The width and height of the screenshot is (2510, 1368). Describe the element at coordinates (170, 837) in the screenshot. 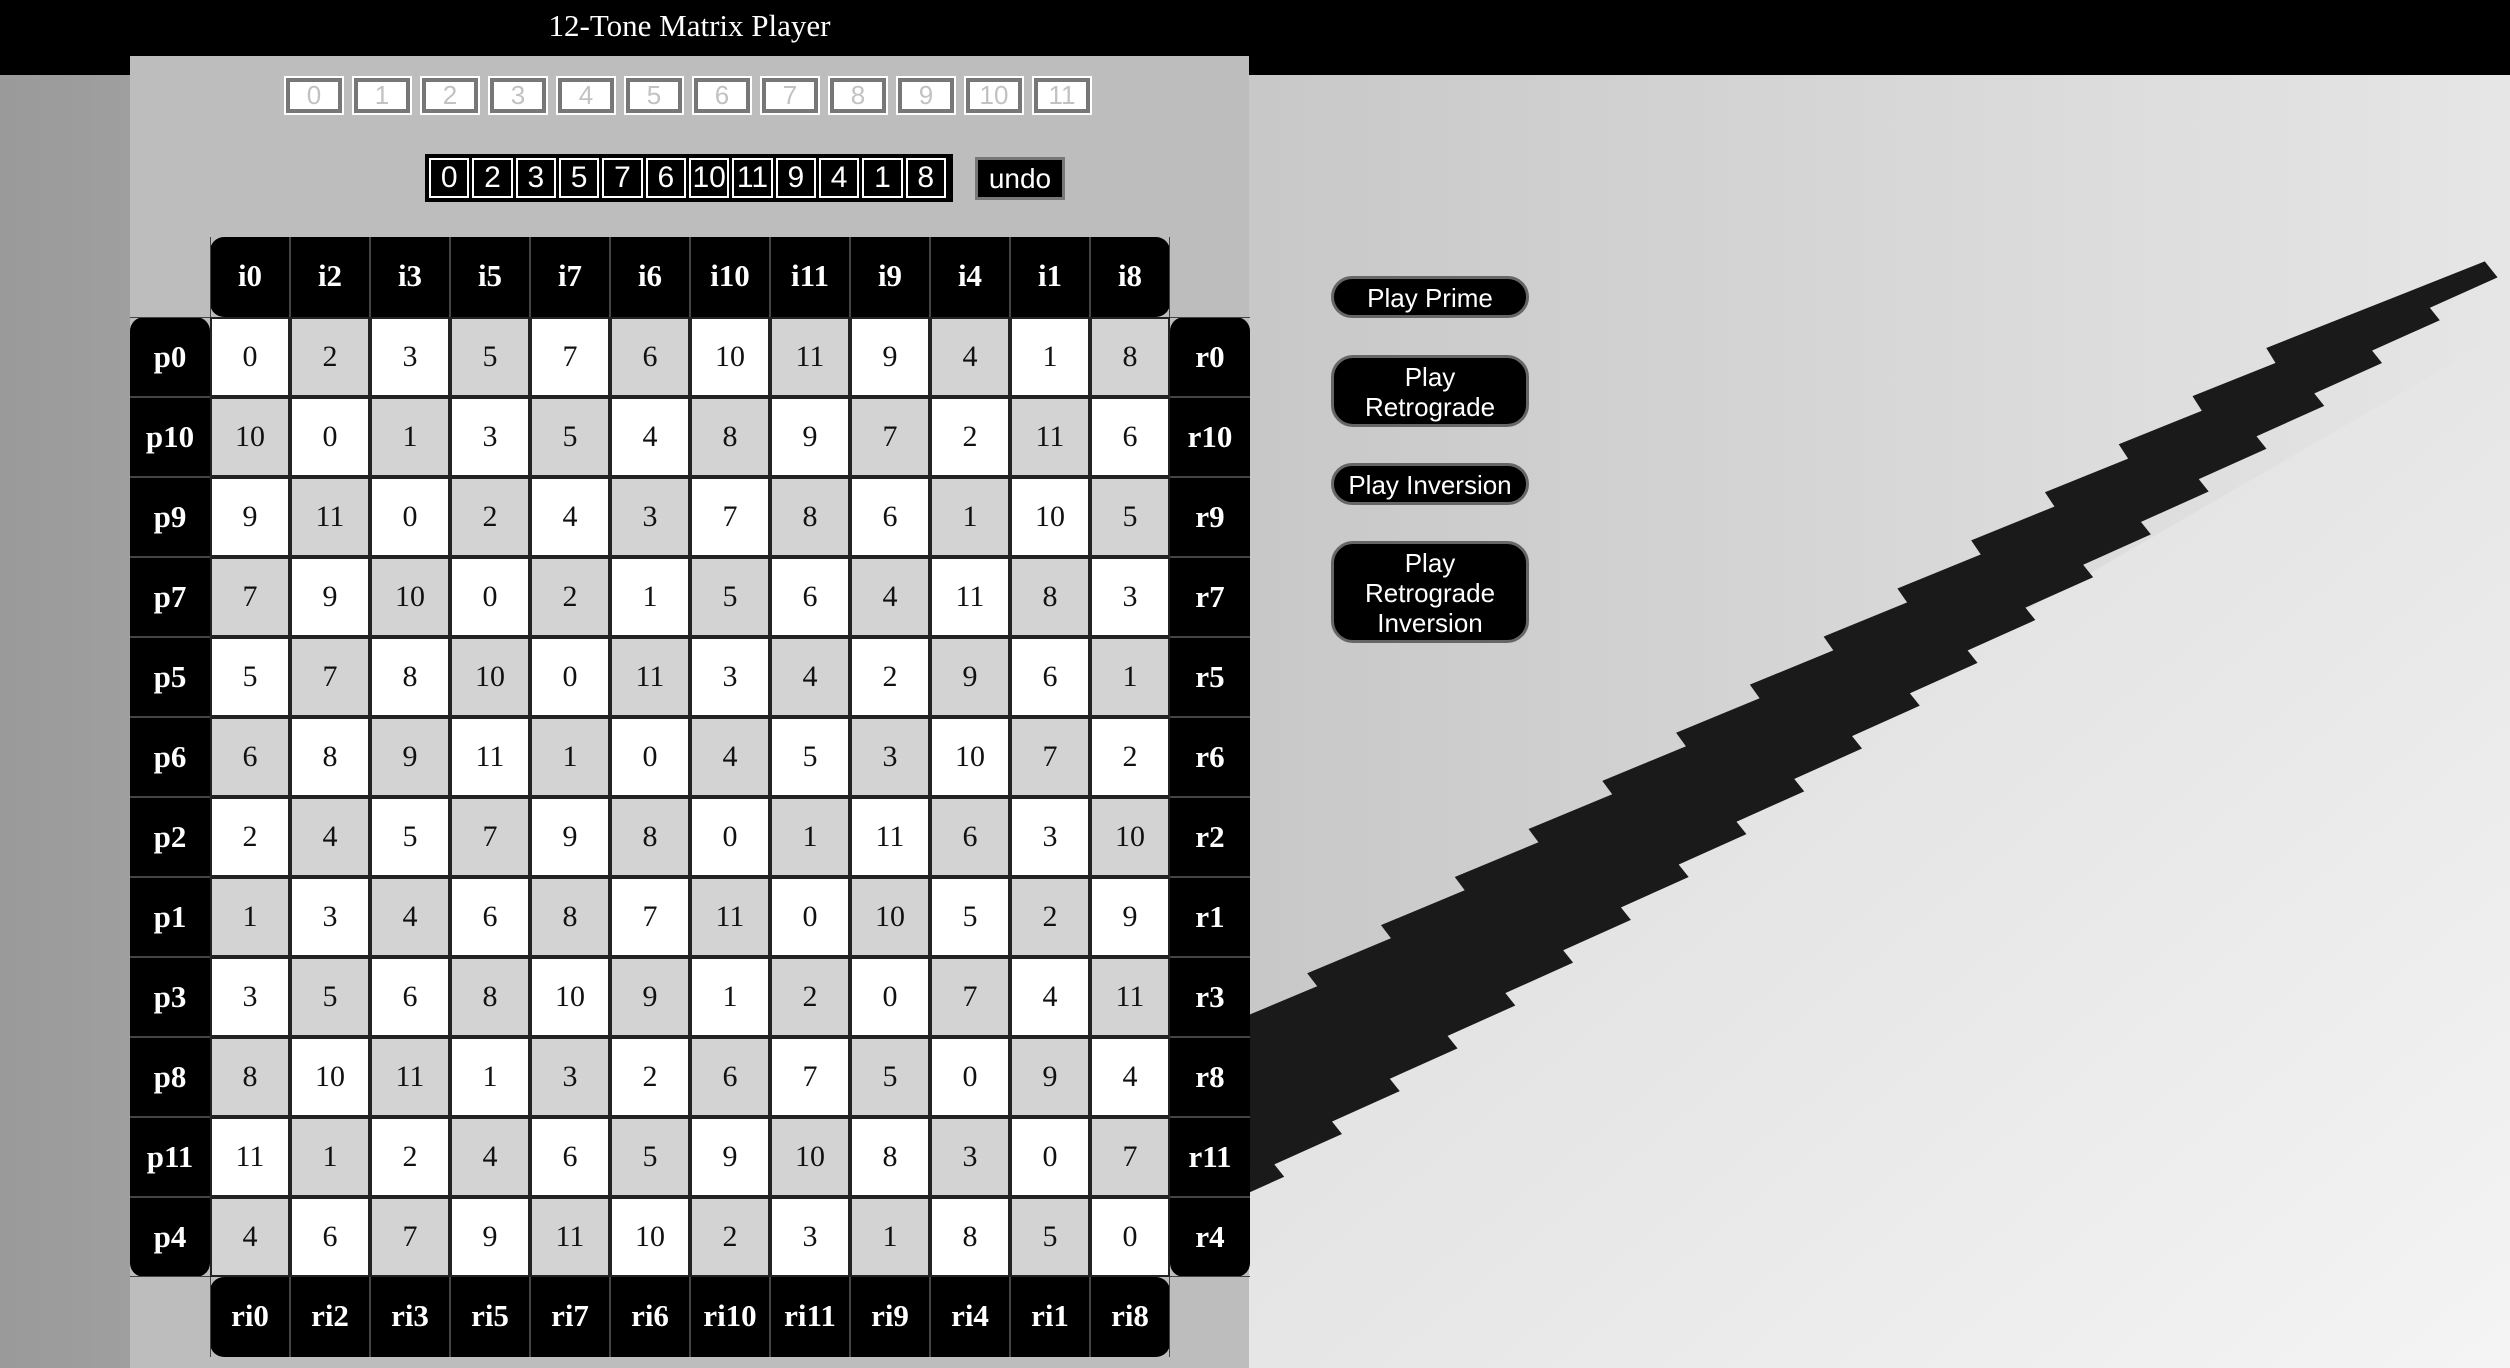

I see `prime-label: p2` at that location.